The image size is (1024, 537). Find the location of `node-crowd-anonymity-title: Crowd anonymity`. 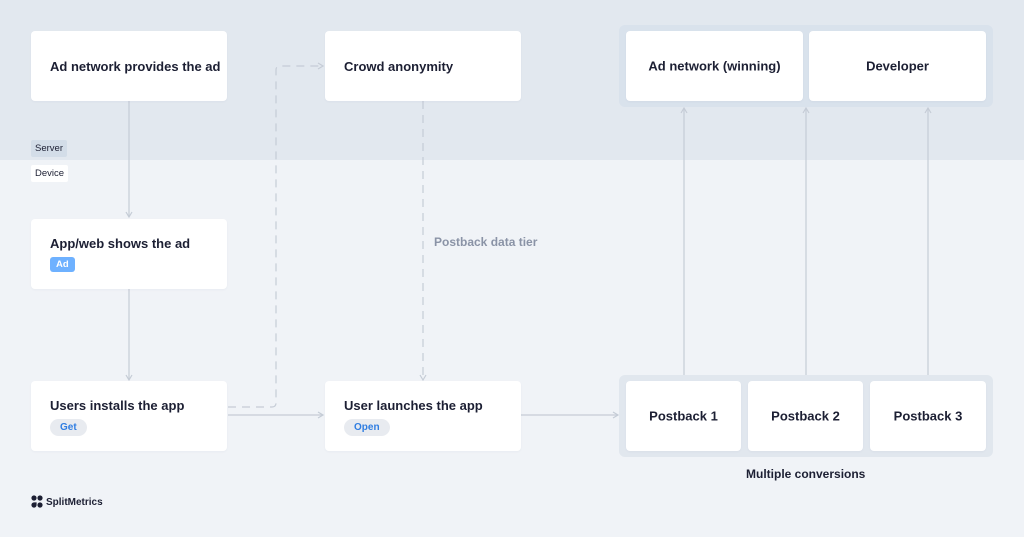

node-crowd-anonymity-title: Crowd anonymity is located at coordinates (399, 66).